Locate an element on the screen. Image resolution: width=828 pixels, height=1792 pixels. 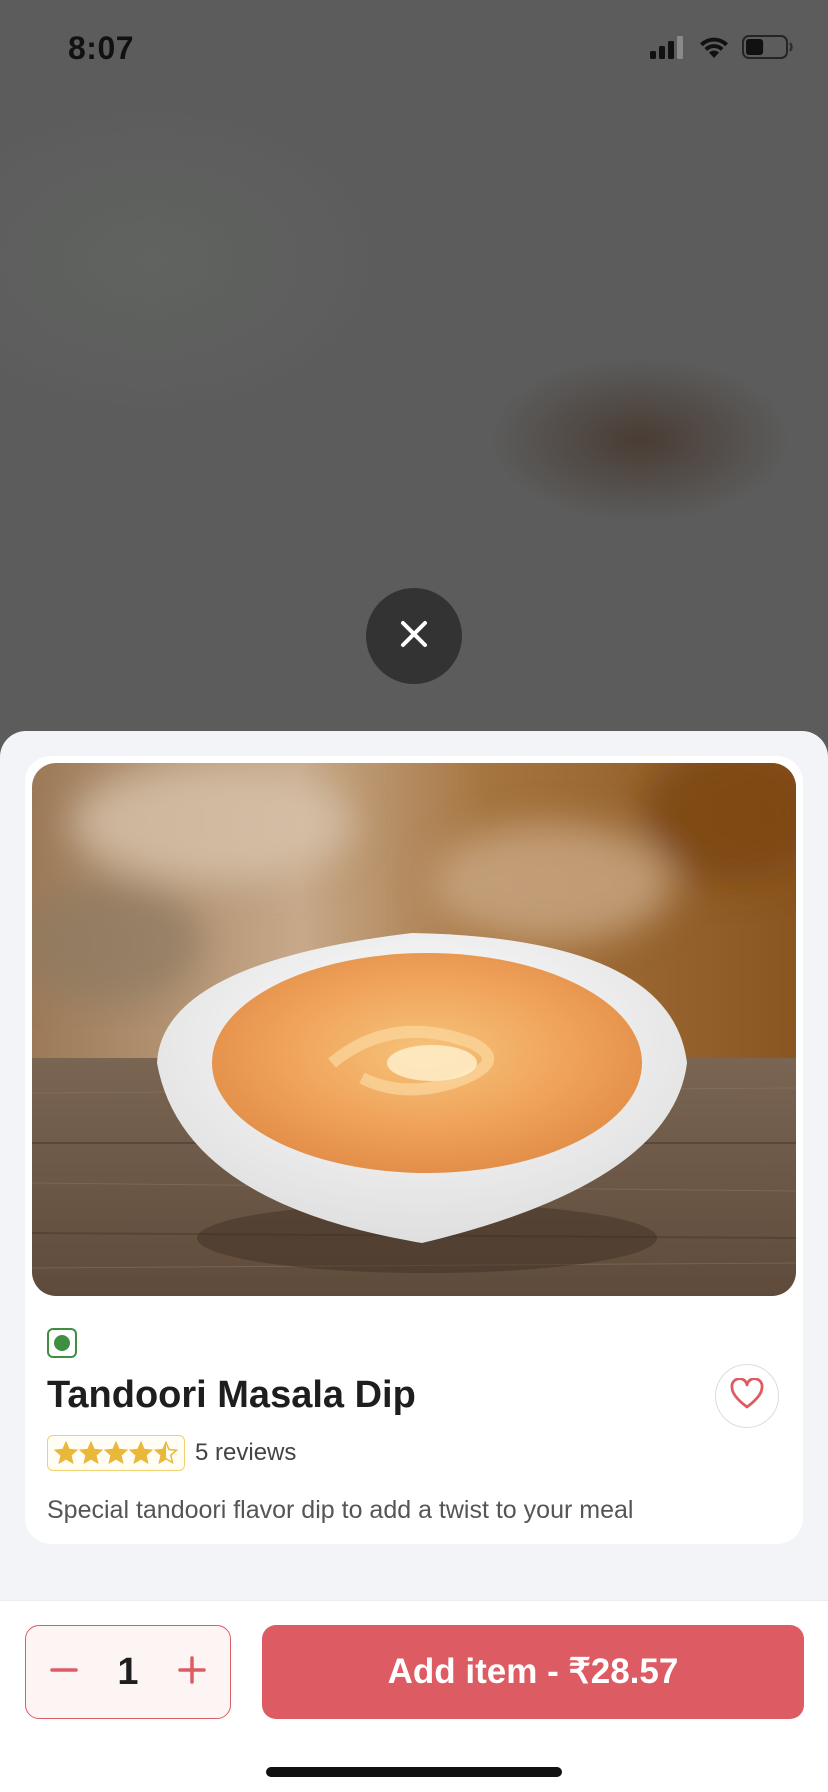
plus-icon is located at coordinates (192, 1672).